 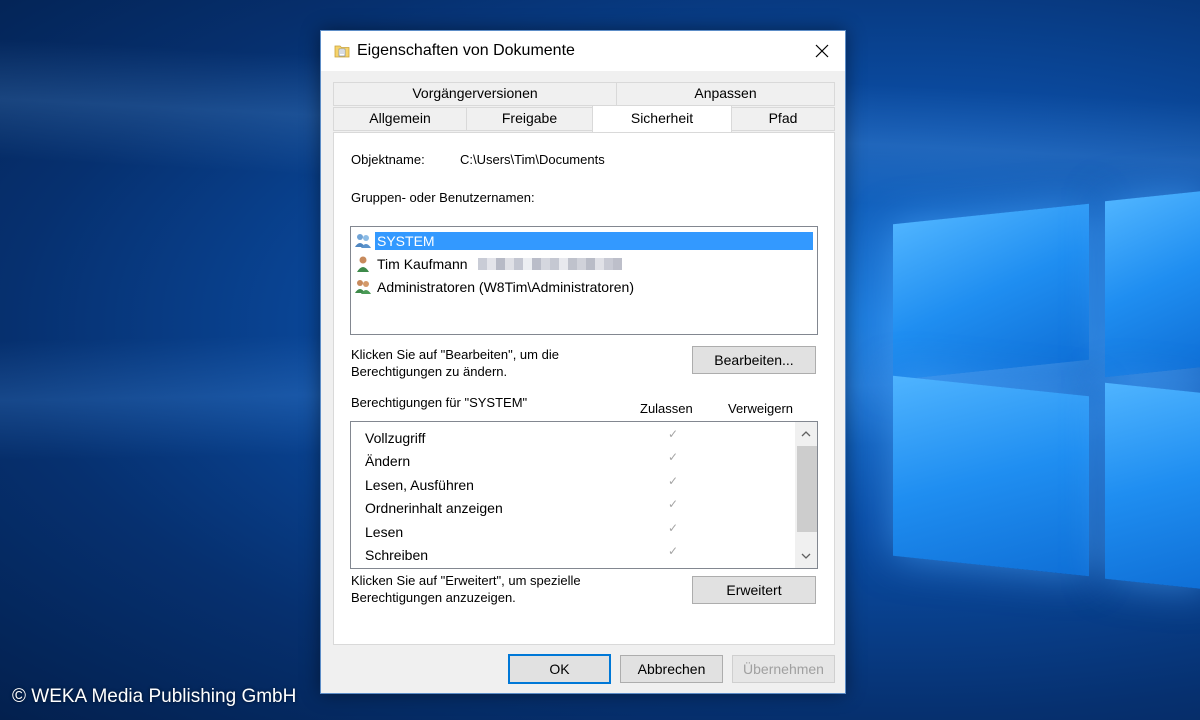 What do you see at coordinates (549, 264) in the screenshot?
I see `redacted-account-id` at bounding box center [549, 264].